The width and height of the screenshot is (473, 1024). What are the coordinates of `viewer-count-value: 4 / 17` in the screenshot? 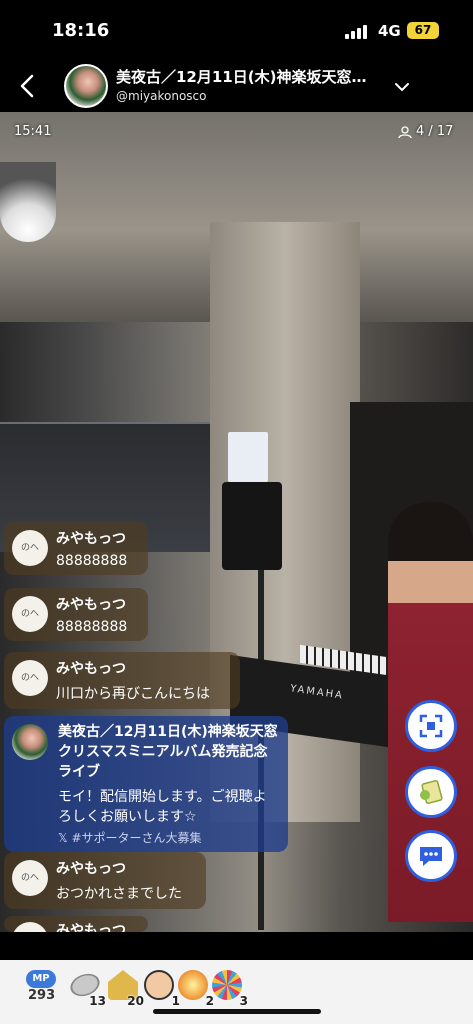 It's located at (435, 131).